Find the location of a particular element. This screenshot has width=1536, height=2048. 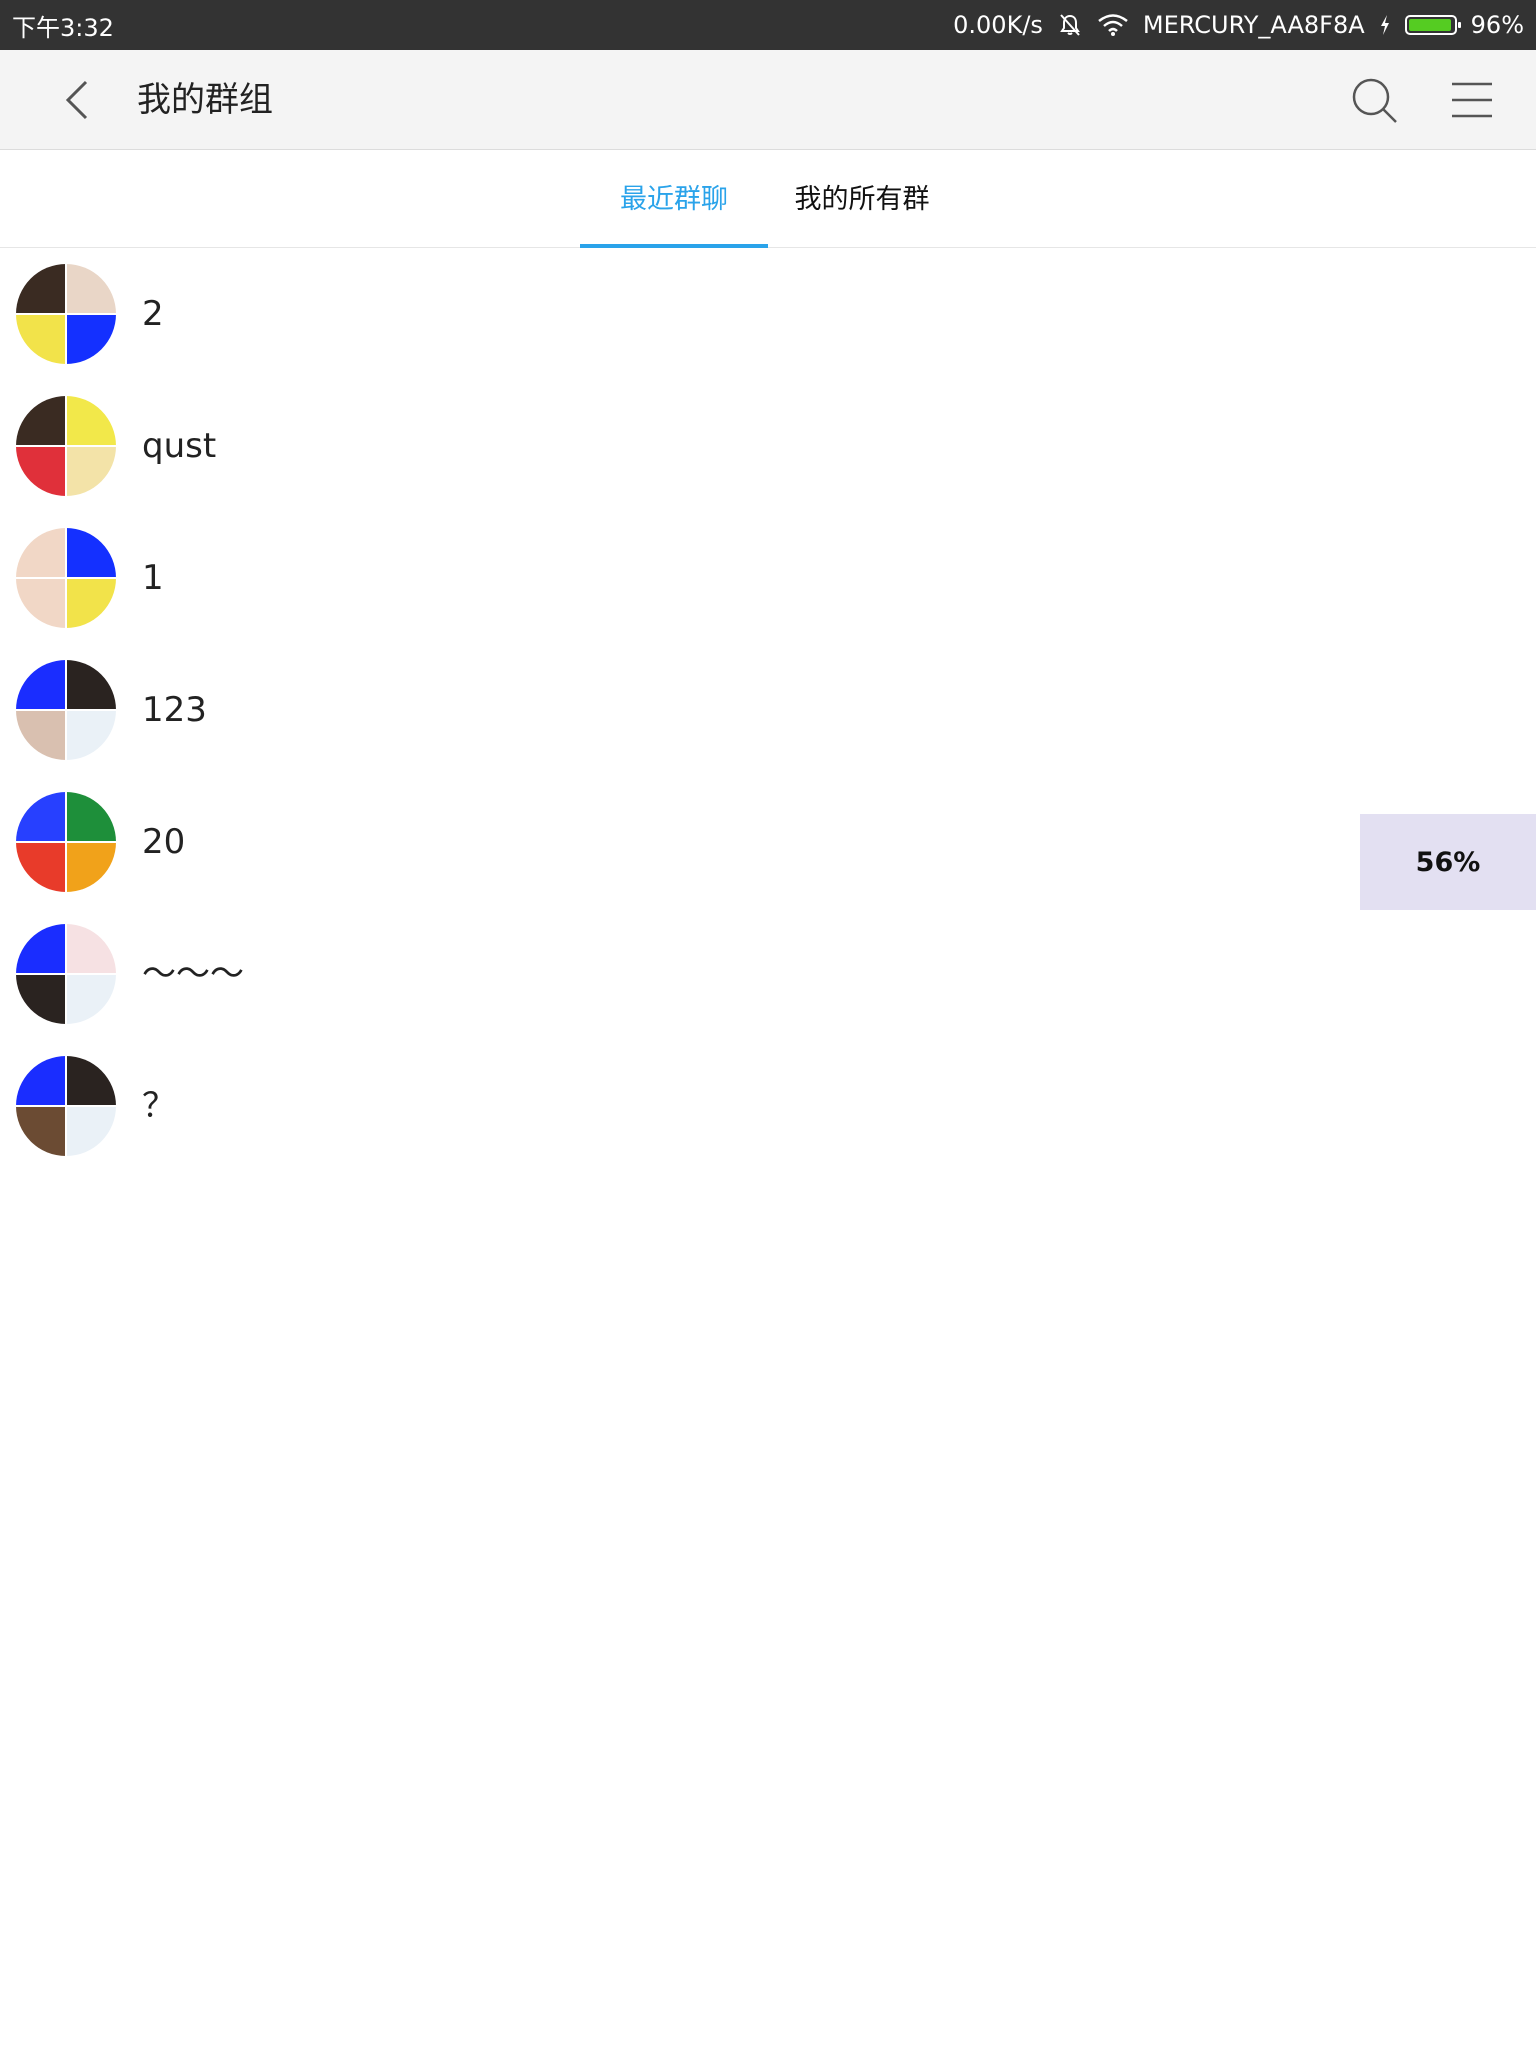

list-item: 2 is located at coordinates (768, 314).